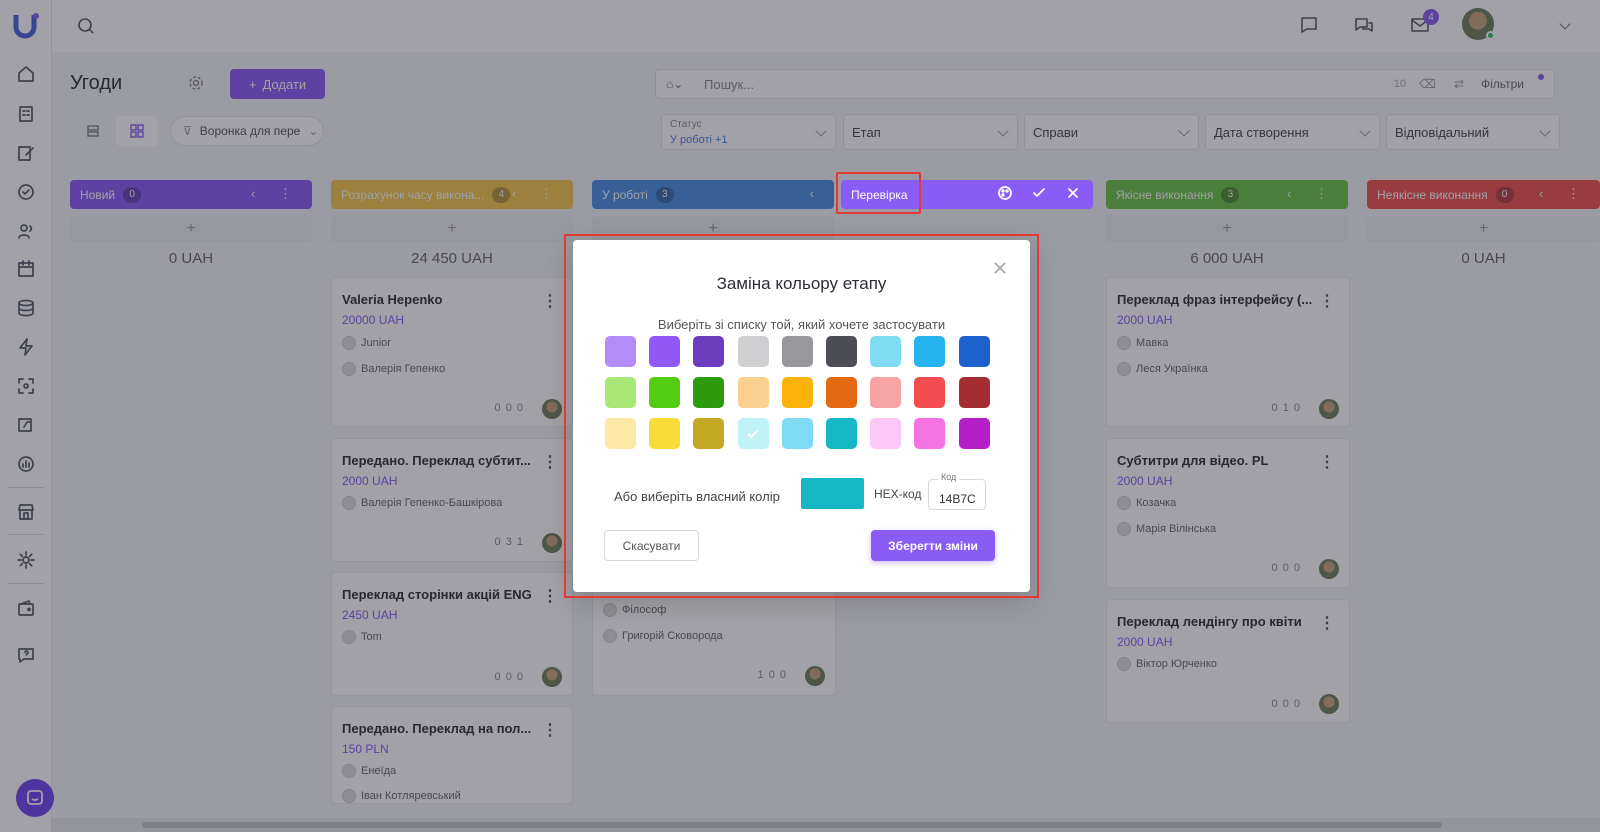 The width and height of the screenshot is (1600, 832). I want to click on highlight-box-stage, so click(878, 193).